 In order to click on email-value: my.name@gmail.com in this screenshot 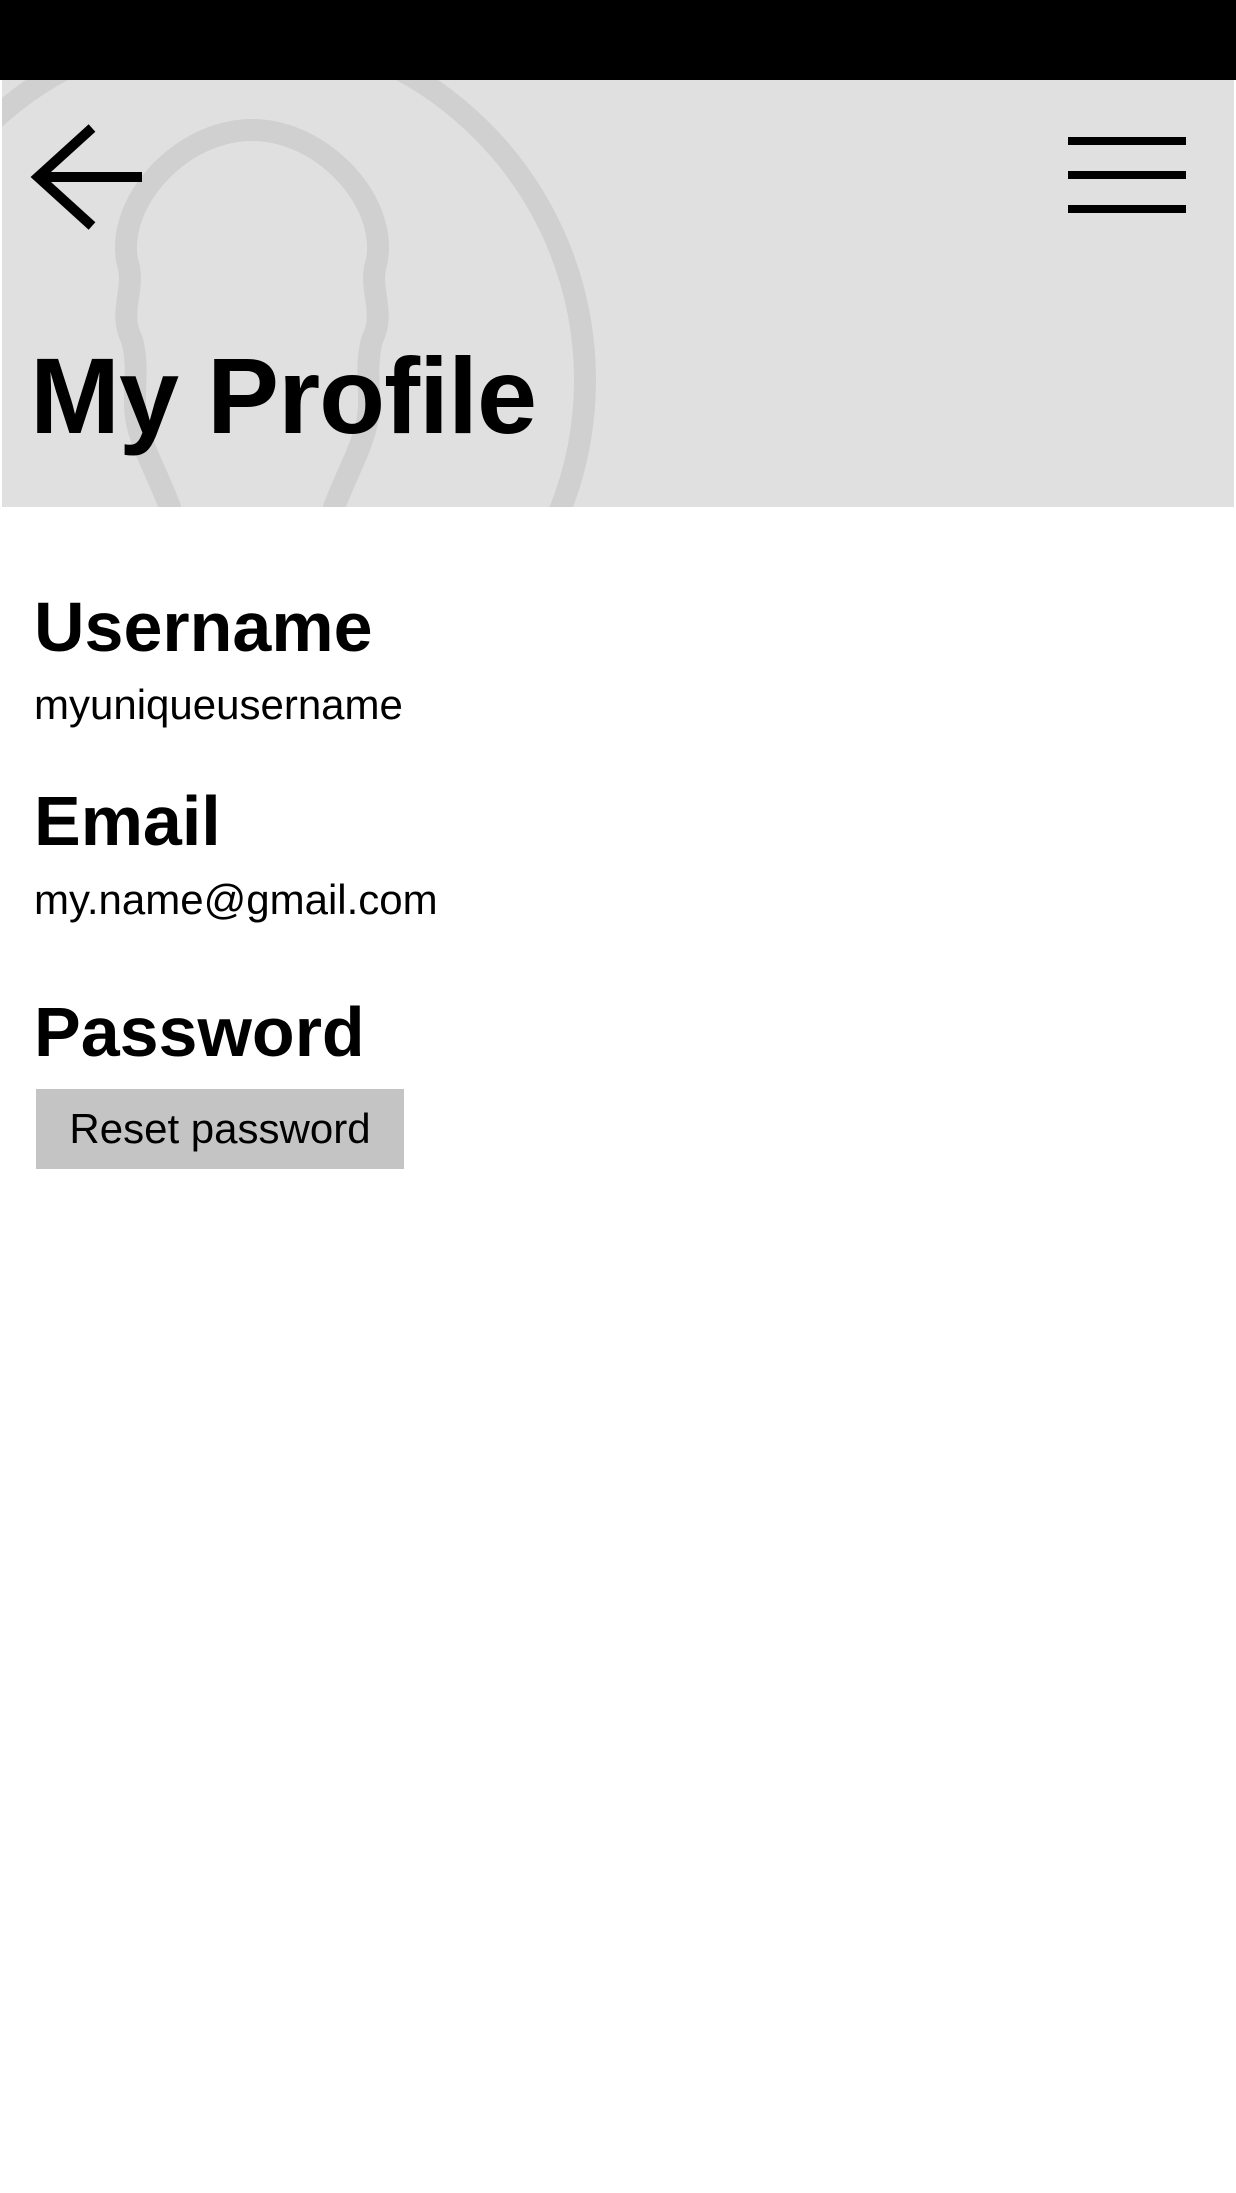, I will do `click(236, 899)`.